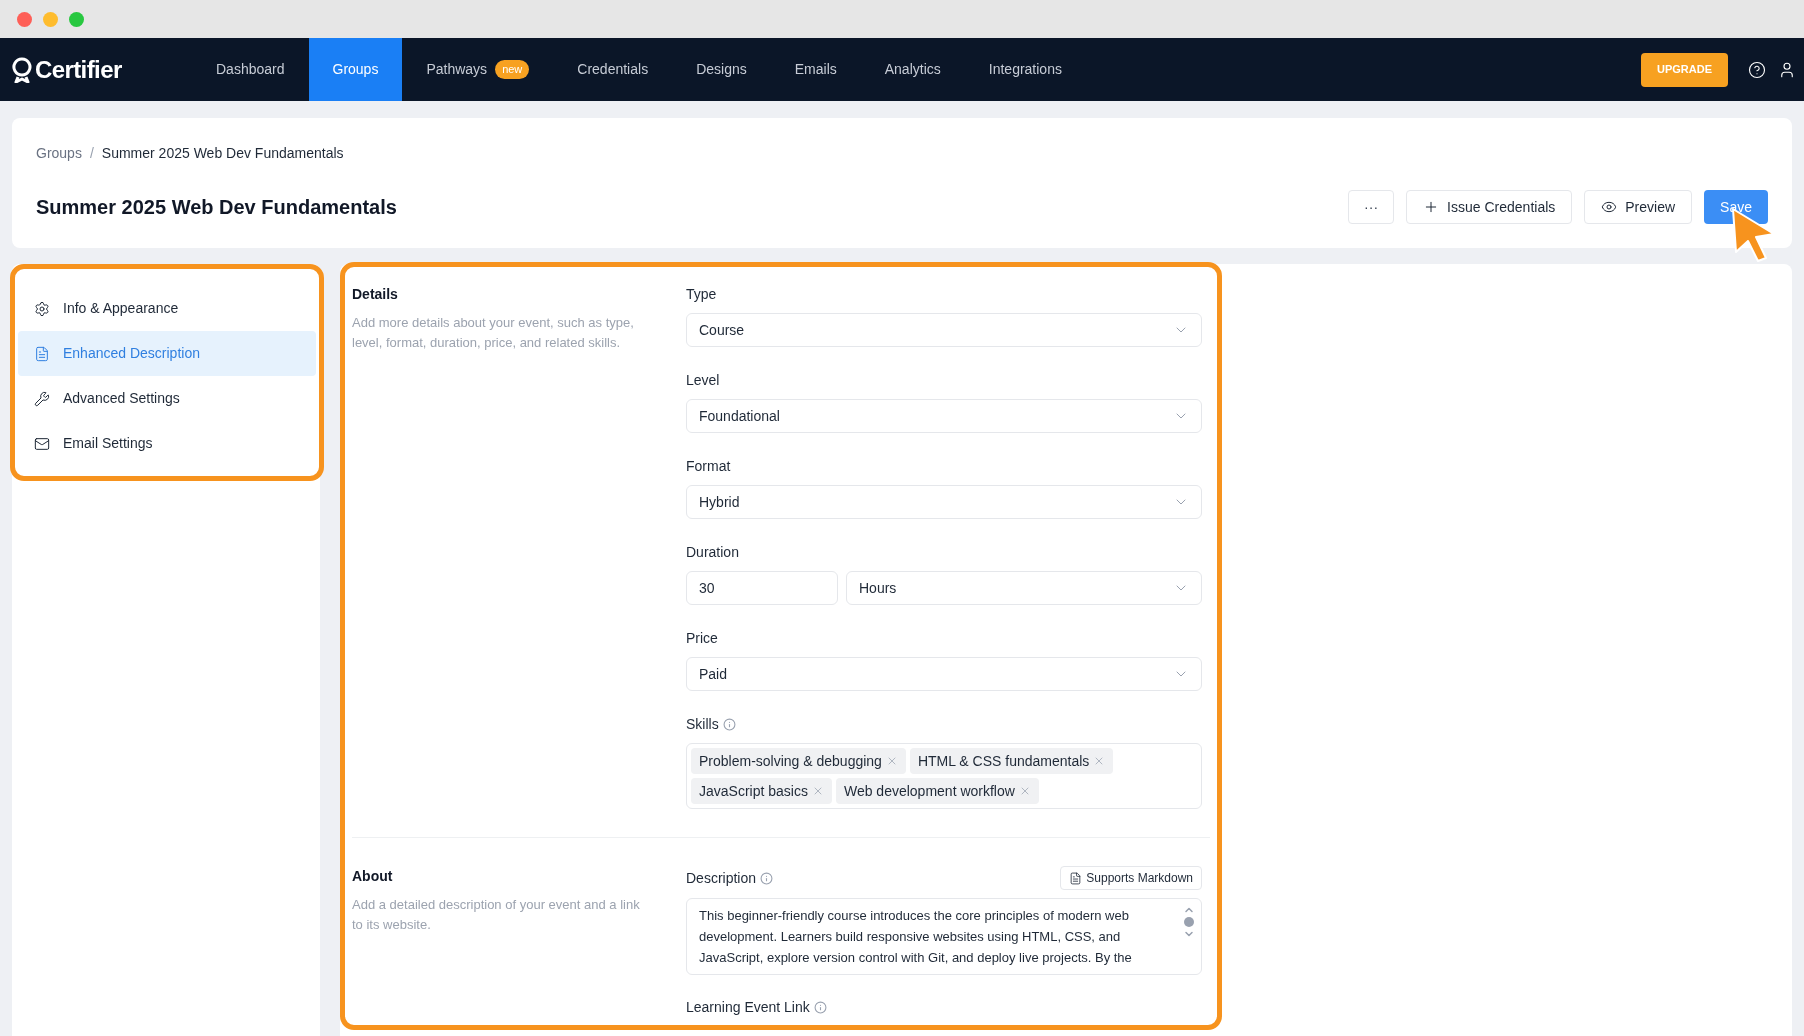 Image resolution: width=1804 pixels, height=1036 pixels. I want to click on issue-credentials-button: Issue Credentials, so click(1489, 207).